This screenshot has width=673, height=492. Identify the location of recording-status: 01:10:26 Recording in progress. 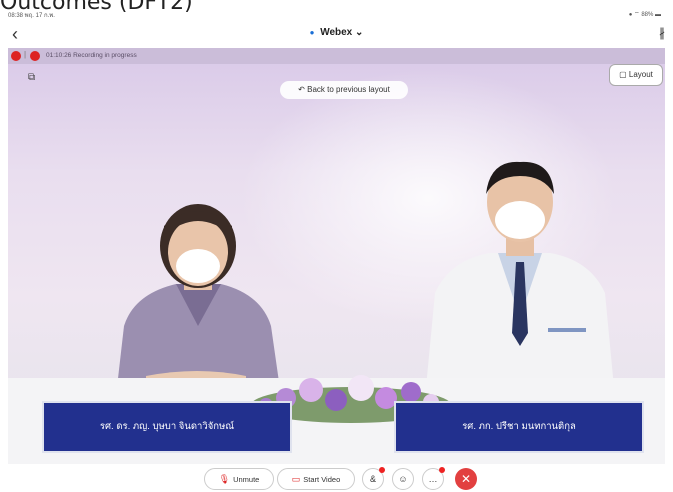
(91, 55).